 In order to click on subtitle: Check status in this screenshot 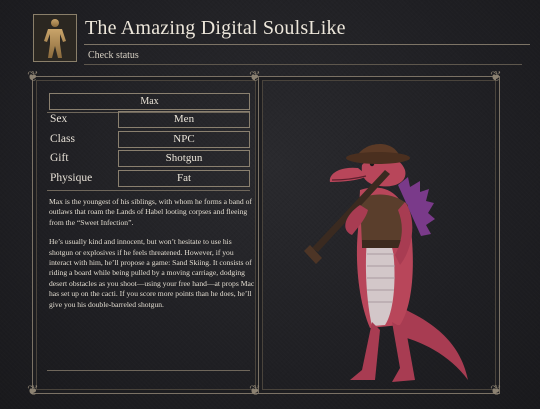, I will do `click(113, 55)`.